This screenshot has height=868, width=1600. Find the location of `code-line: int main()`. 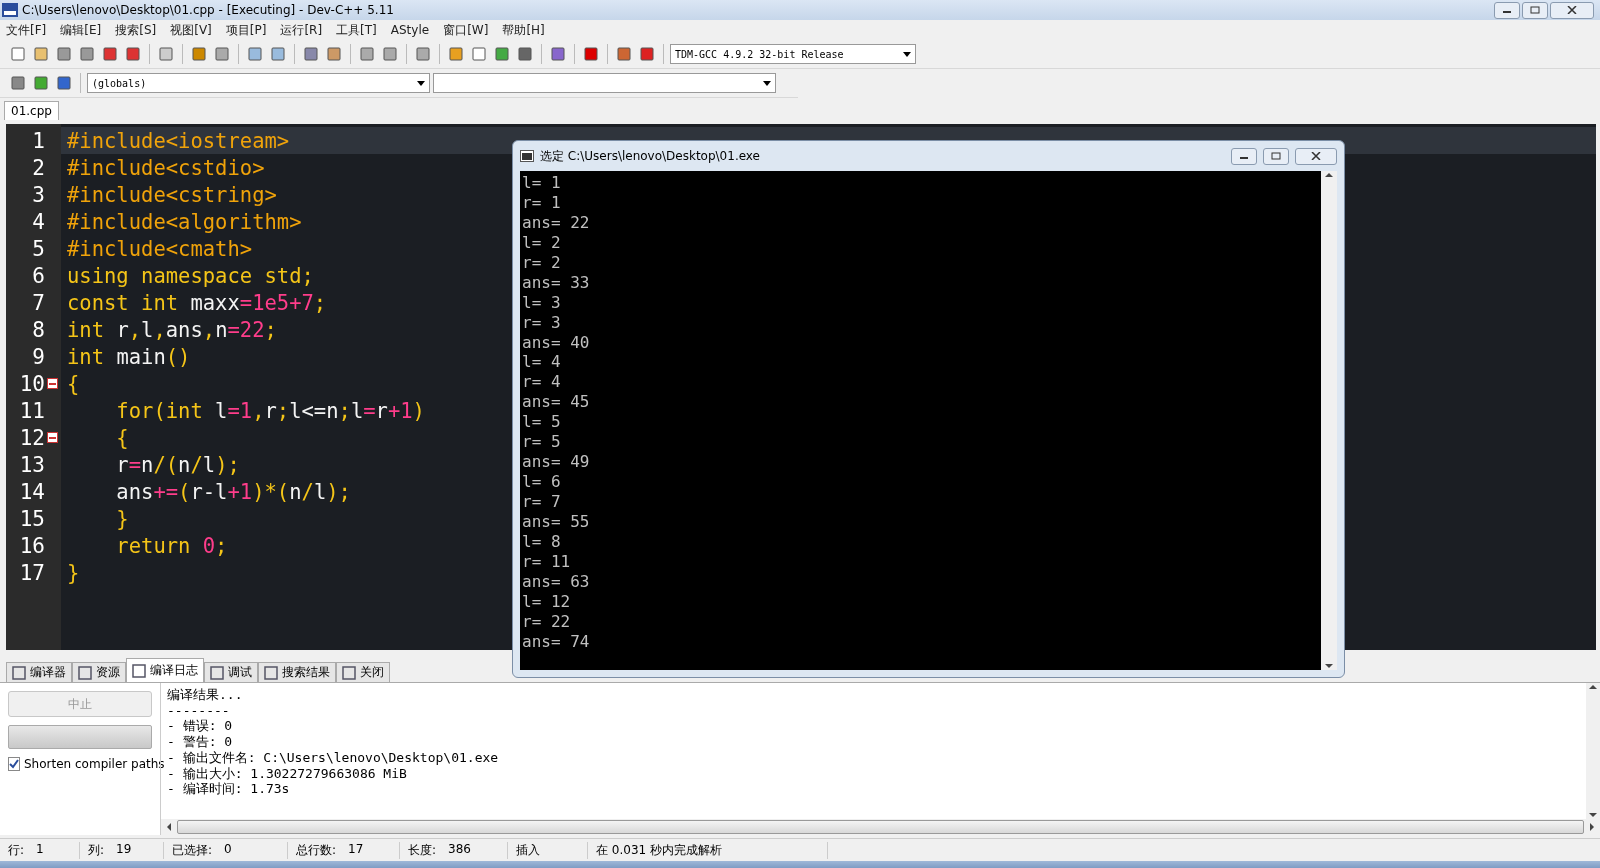

code-line: int main() is located at coordinates (128, 356).